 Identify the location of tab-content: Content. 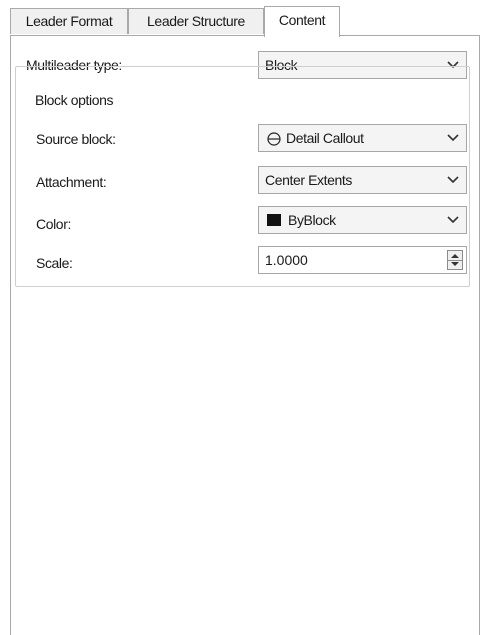
(302, 21).